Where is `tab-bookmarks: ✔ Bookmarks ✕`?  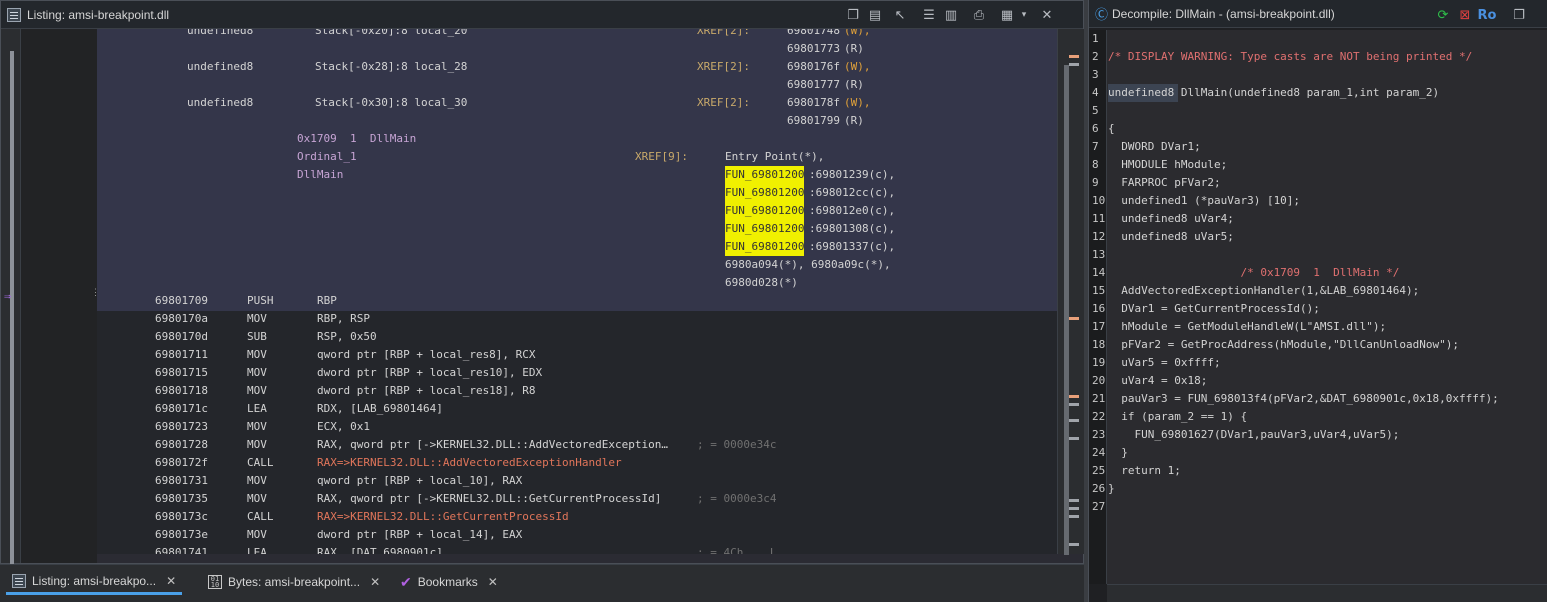
tab-bookmarks: ✔ Bookmarks ✕ is located at coordinates (449, 582).